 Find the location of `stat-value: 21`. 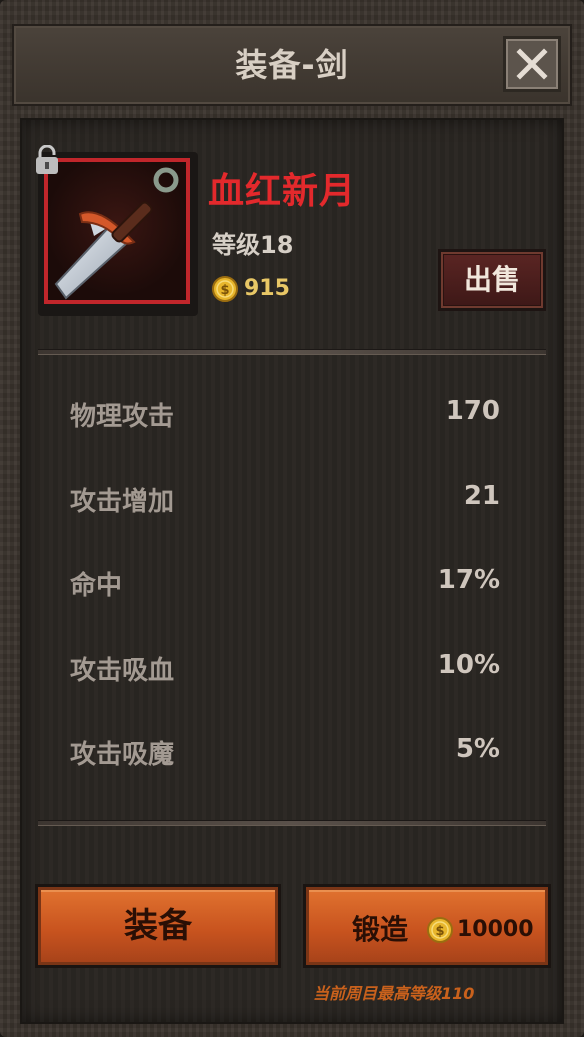

stat-value: 21 is located at coordinates (481, 496).